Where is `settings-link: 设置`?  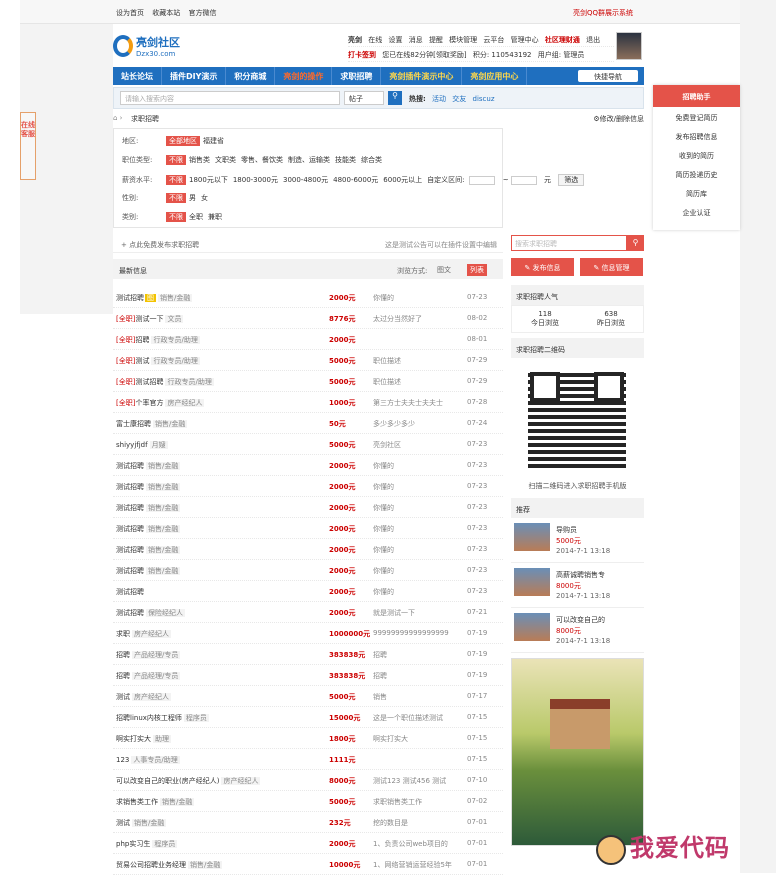
settings-link: 设置 is located at coordinates (395, 40).